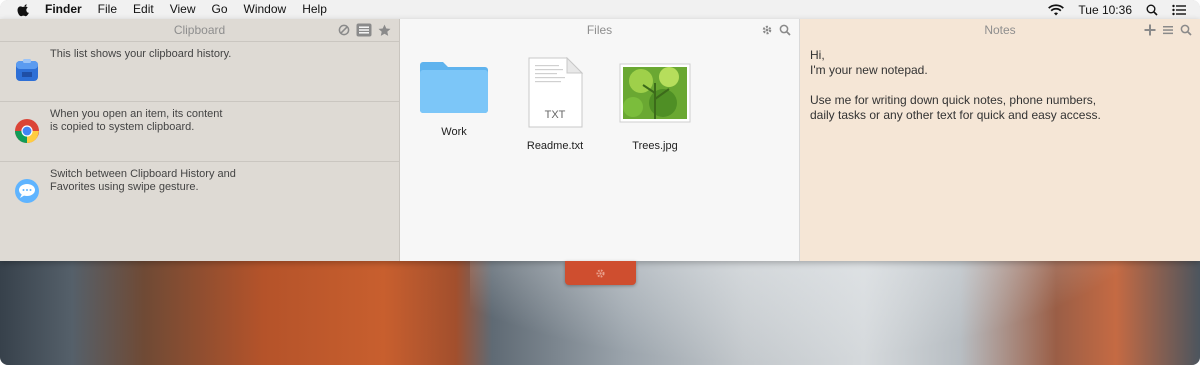  I want to click on apple-menu-icon, so click(24, 10).